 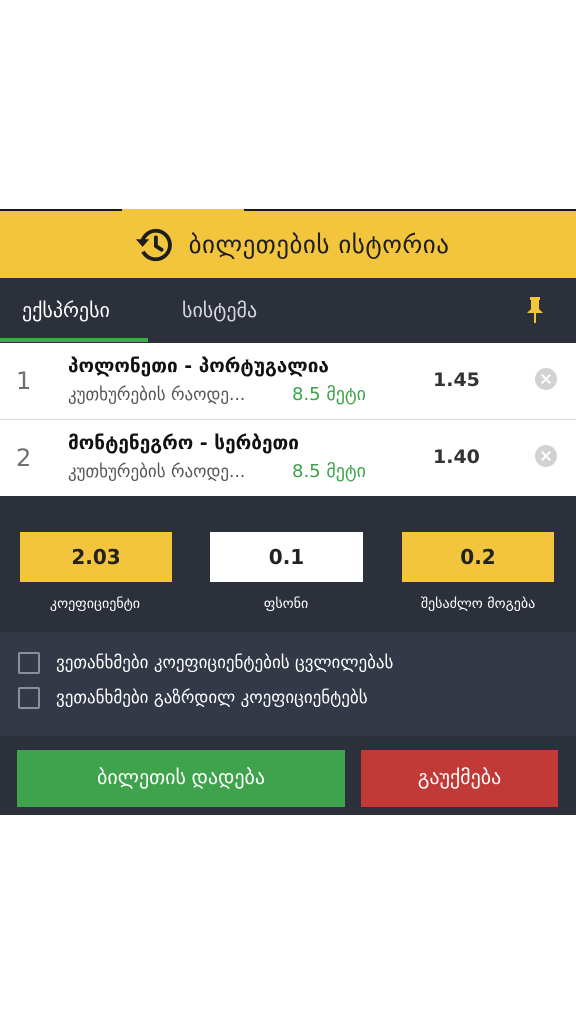 I want to click on header-tab-mark, so click(x=183, y=211).